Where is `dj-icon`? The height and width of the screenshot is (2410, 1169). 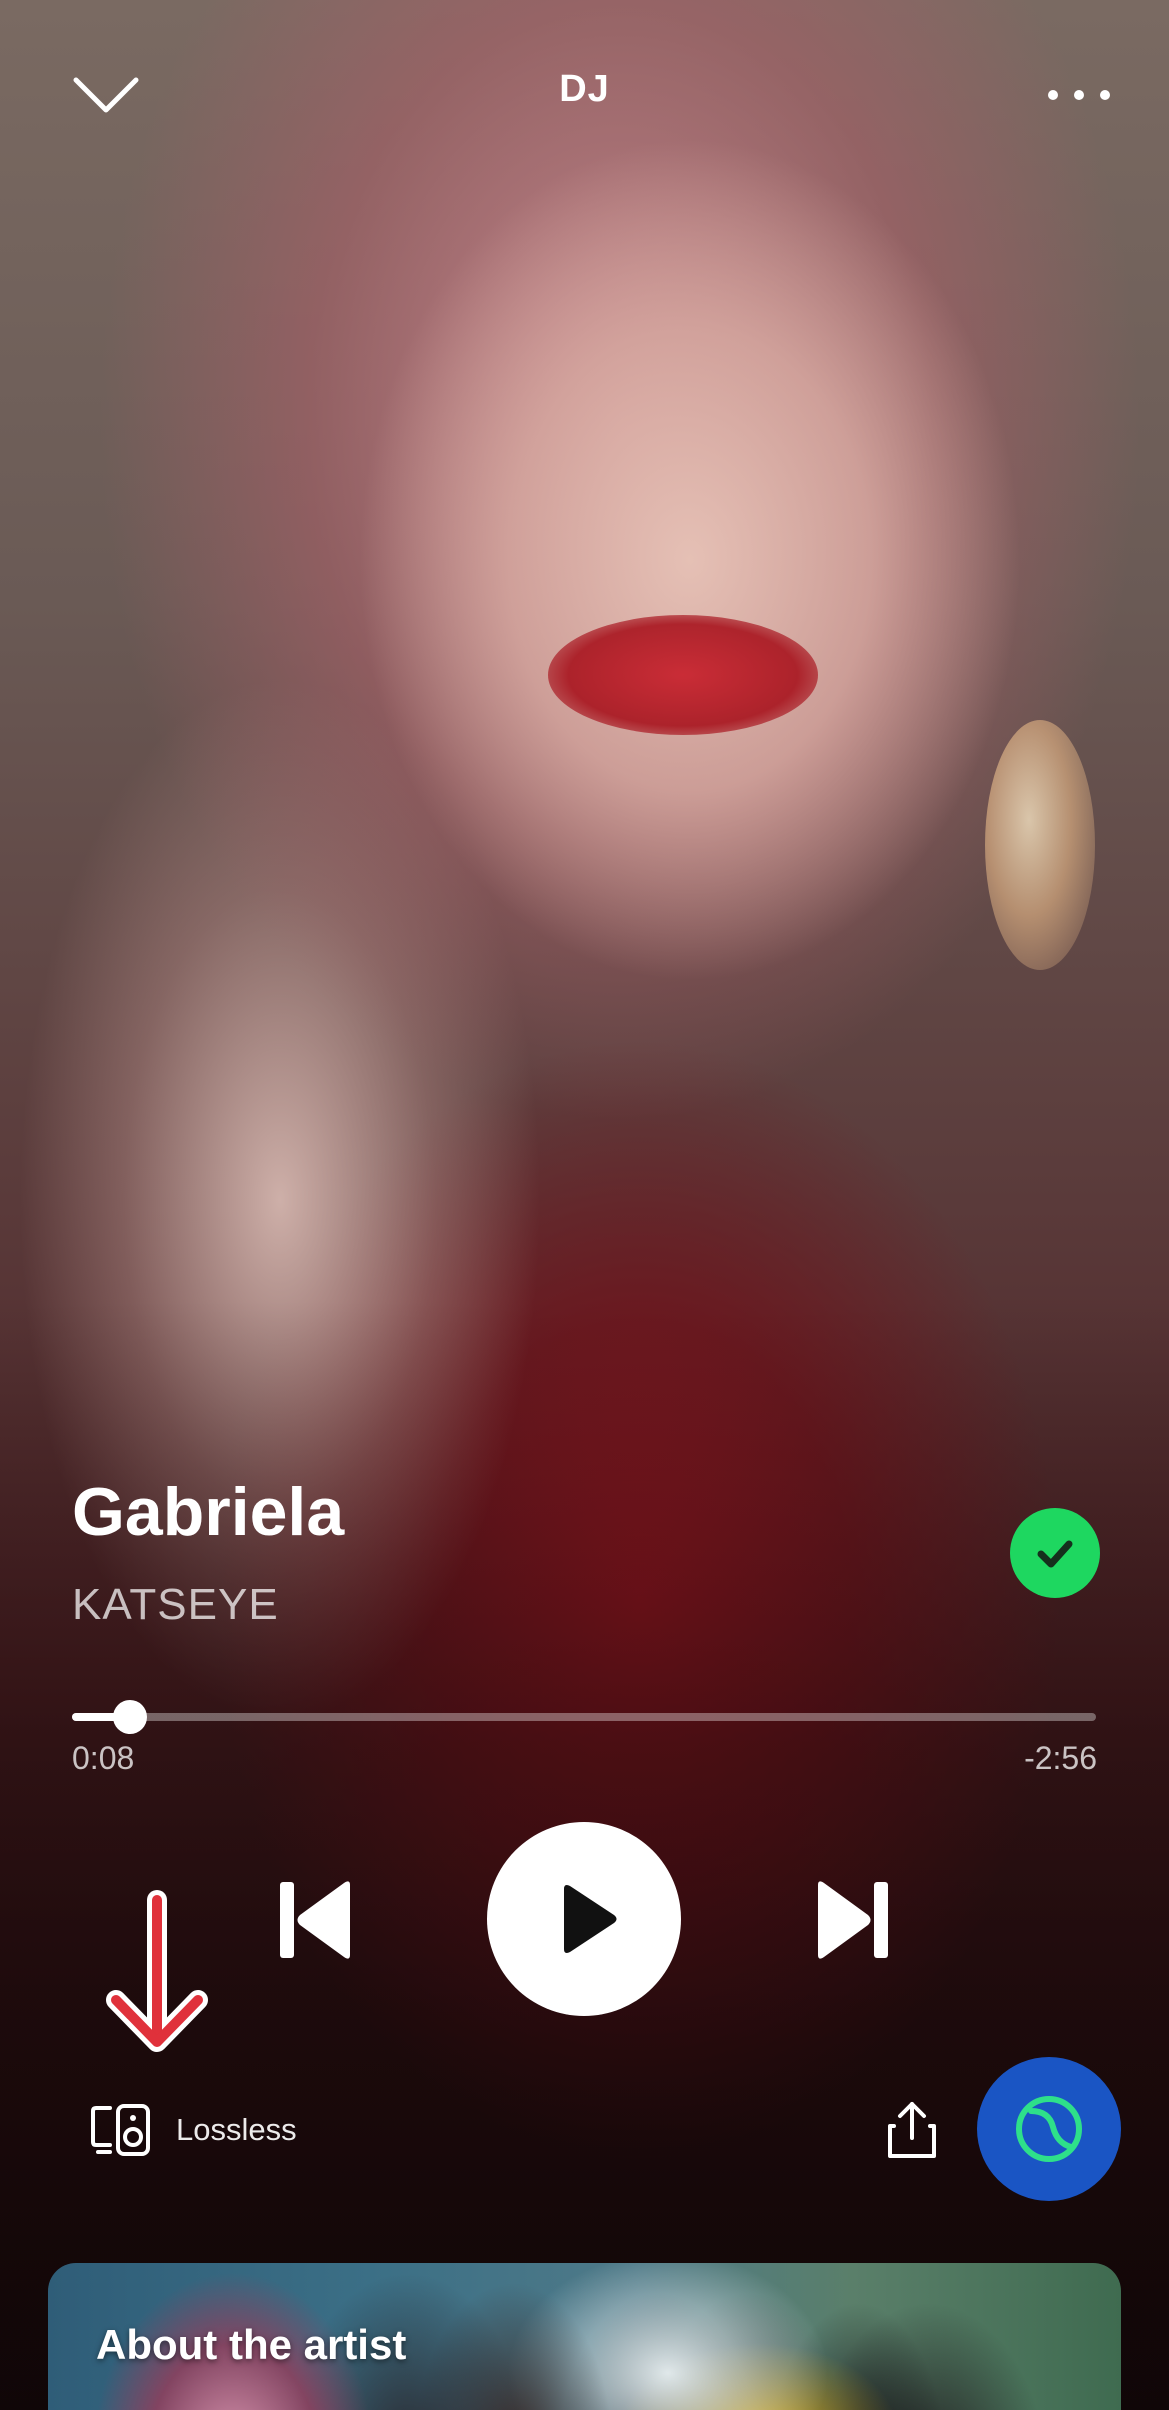
dj-icon is located at coordinates (1049, 2129).